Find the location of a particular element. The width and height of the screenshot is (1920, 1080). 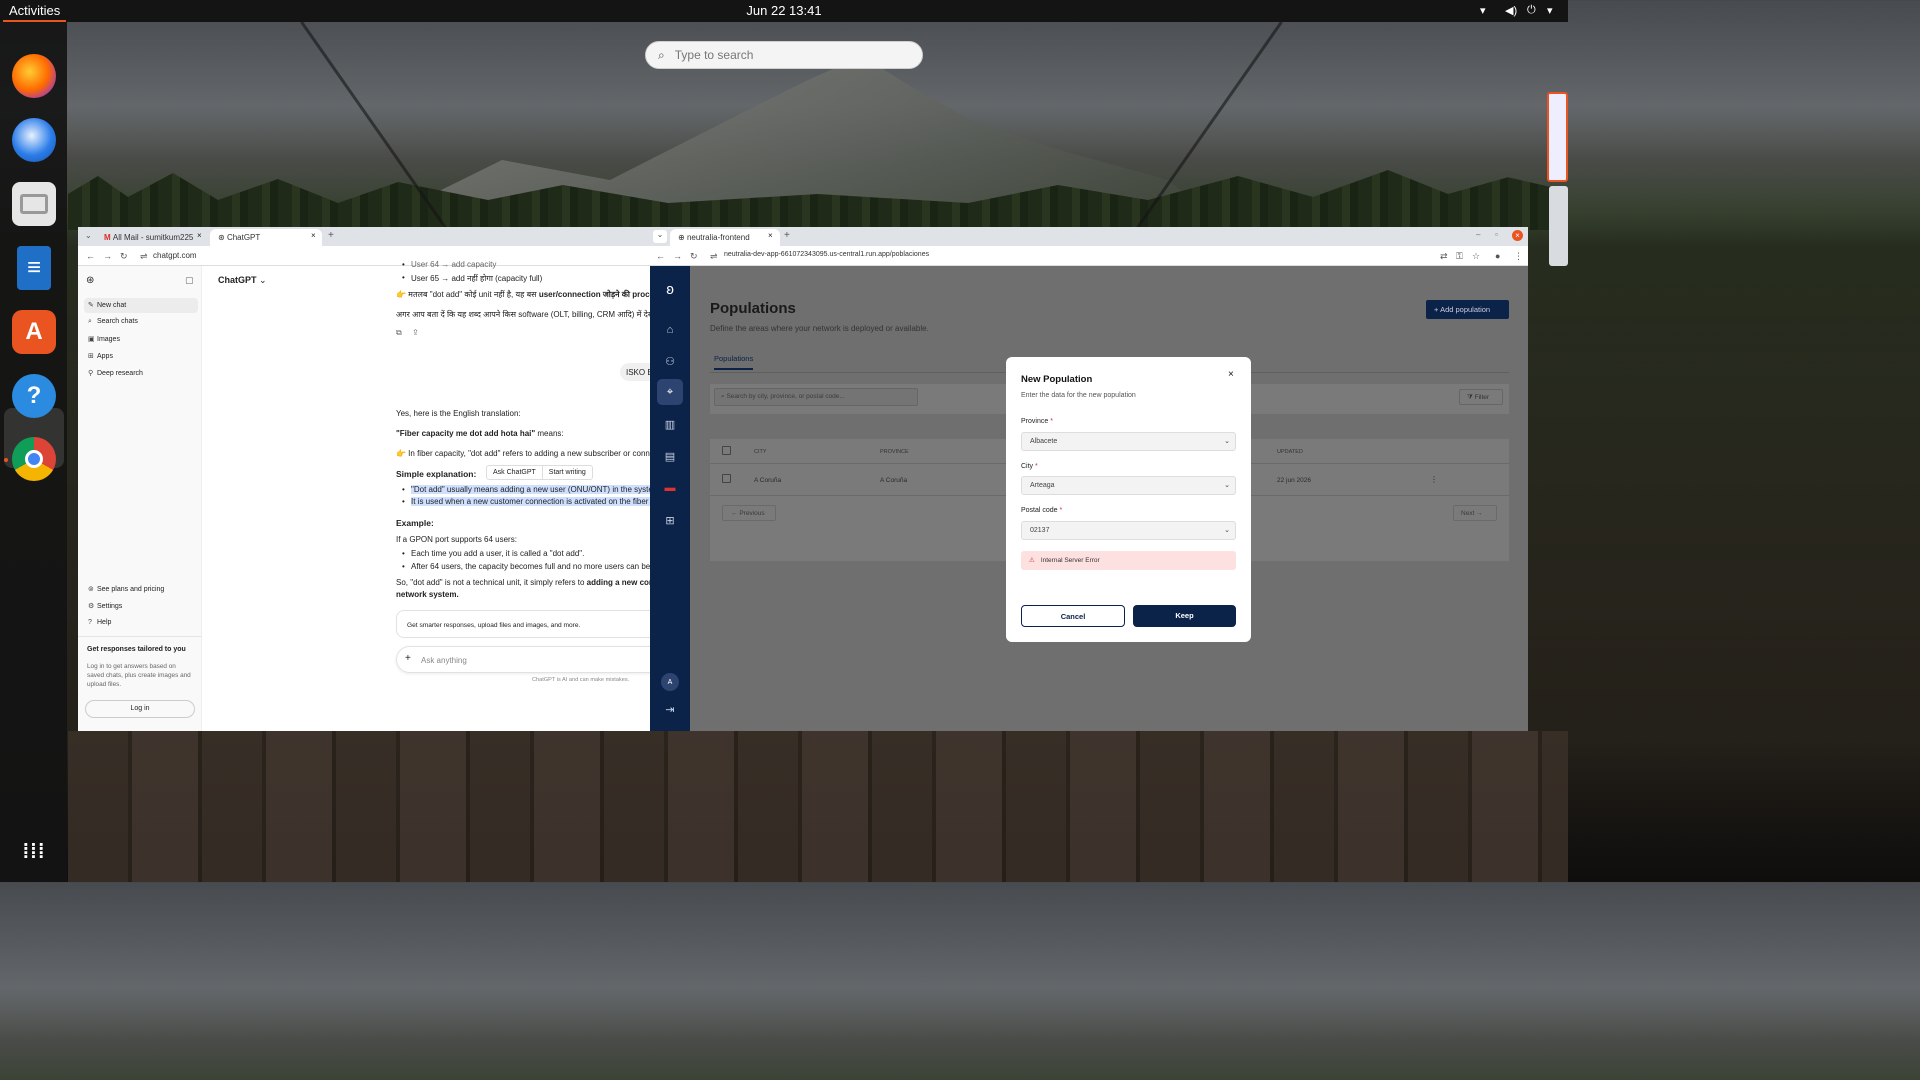

tab-neutralia: ⊕ neutralia-frontend is located at coordinates (725, 237).